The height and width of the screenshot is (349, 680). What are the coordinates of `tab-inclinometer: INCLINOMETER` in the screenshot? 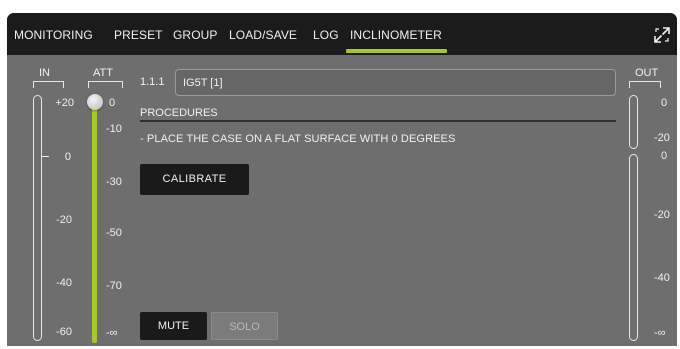 It's located at (396, 35).